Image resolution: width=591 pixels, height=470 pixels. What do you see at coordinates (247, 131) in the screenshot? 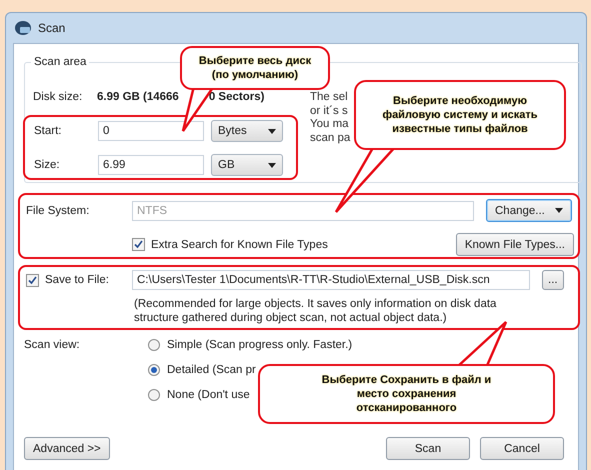
I see `unit-dropdown: Bytes` at bounding box center [247, 131].